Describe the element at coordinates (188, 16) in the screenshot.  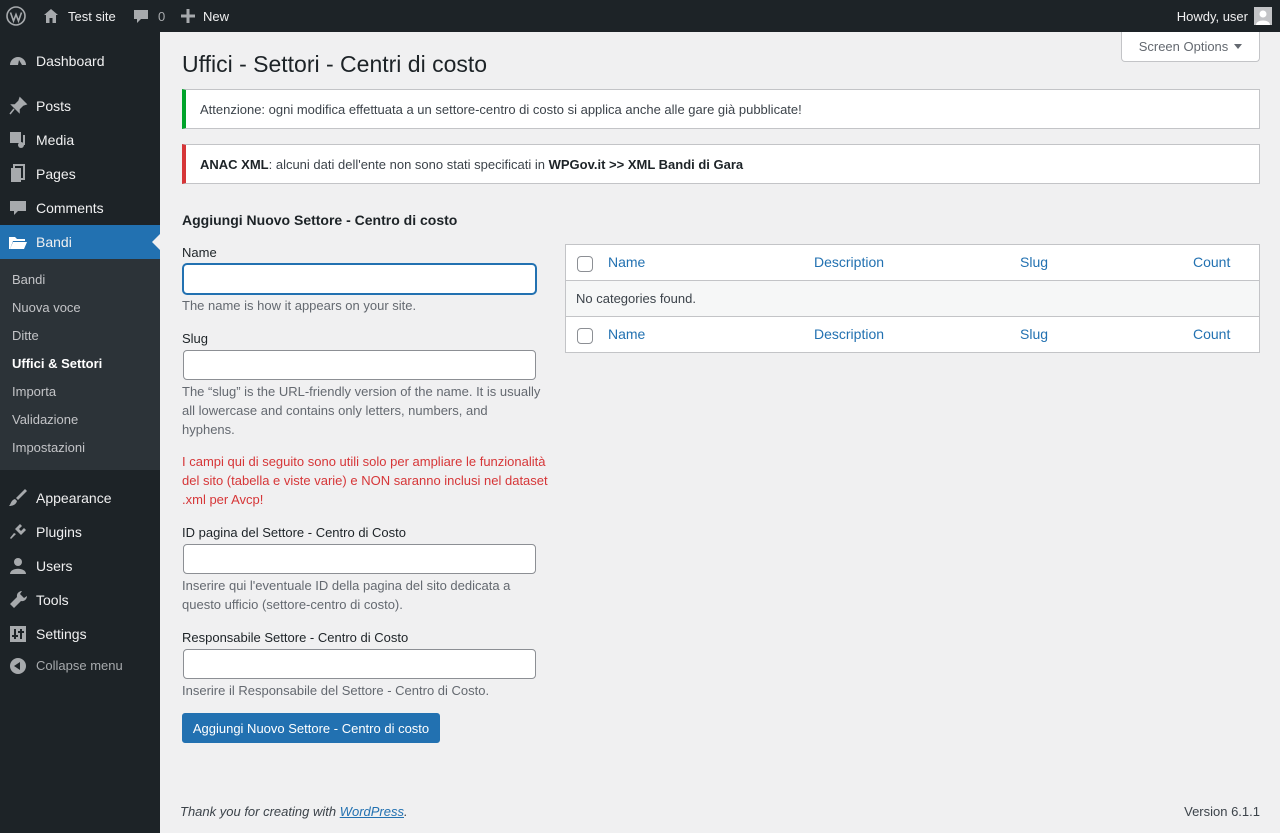
I see `plus-icon` at that location.